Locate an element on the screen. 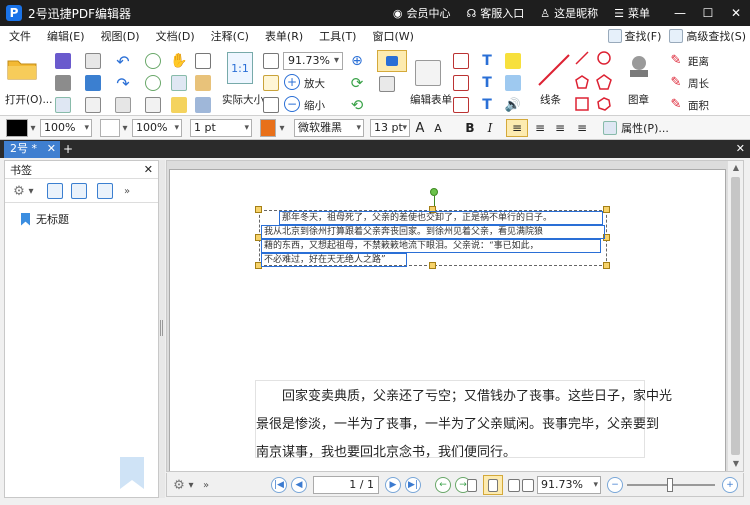  scrollbar-thumb is located at coordinates (735, 316).